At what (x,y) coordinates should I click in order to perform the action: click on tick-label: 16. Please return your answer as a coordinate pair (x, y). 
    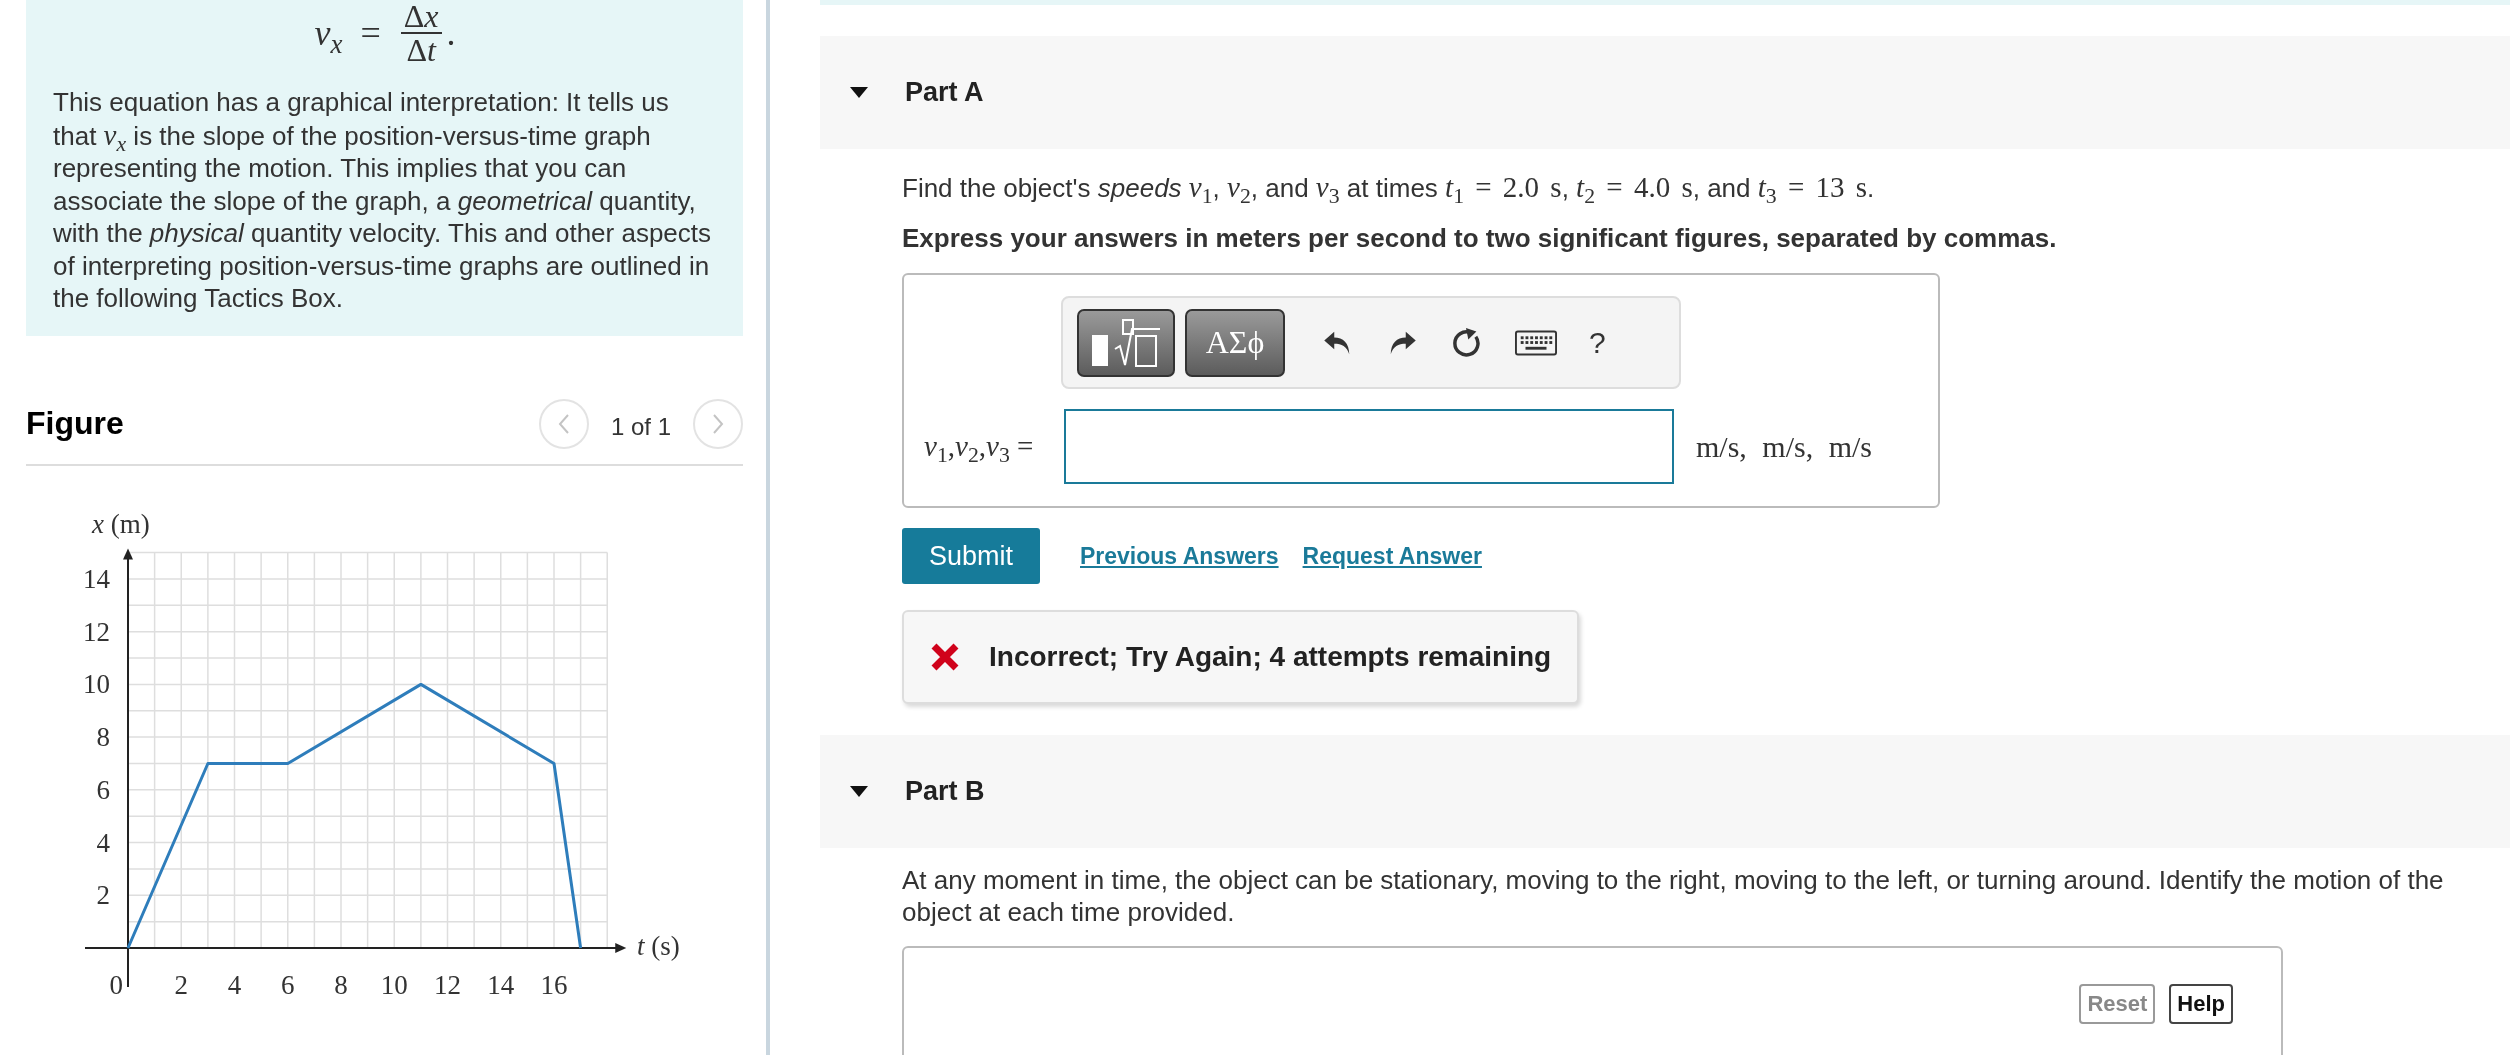
    Looking at the image, I should click on (554, 984).